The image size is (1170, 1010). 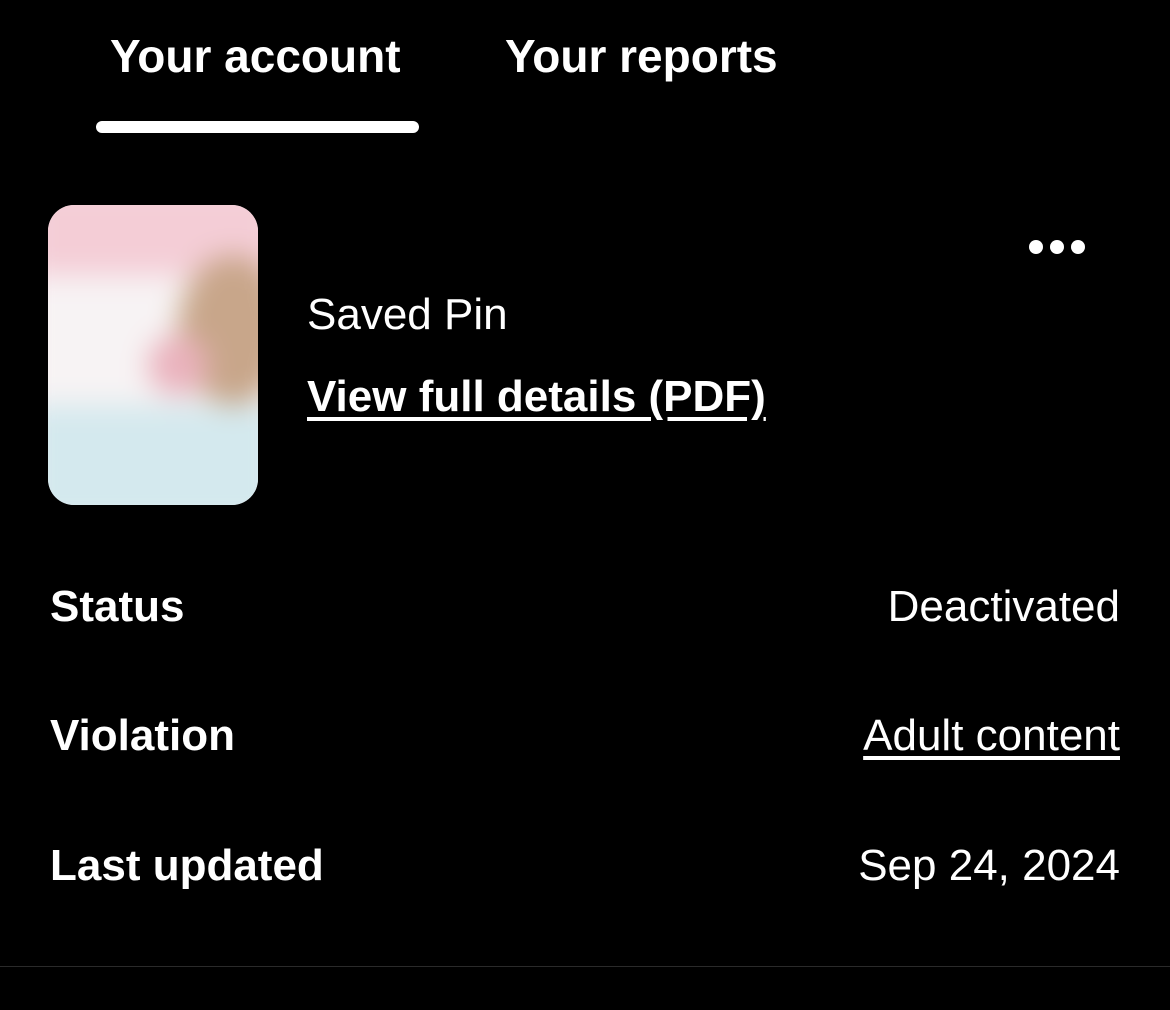 I want to click on status-value: Deactivated, so click(x=1003, y=606).